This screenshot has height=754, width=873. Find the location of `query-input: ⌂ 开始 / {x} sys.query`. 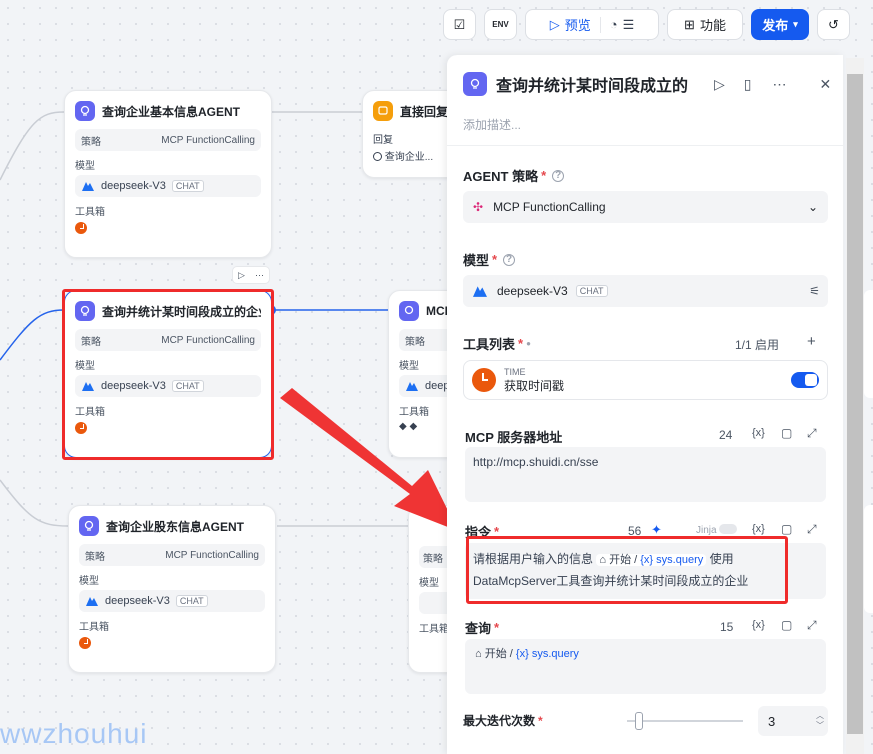

query-input: ⌂ 开始 / {x} sys.query is located at coordinates (645, 666).